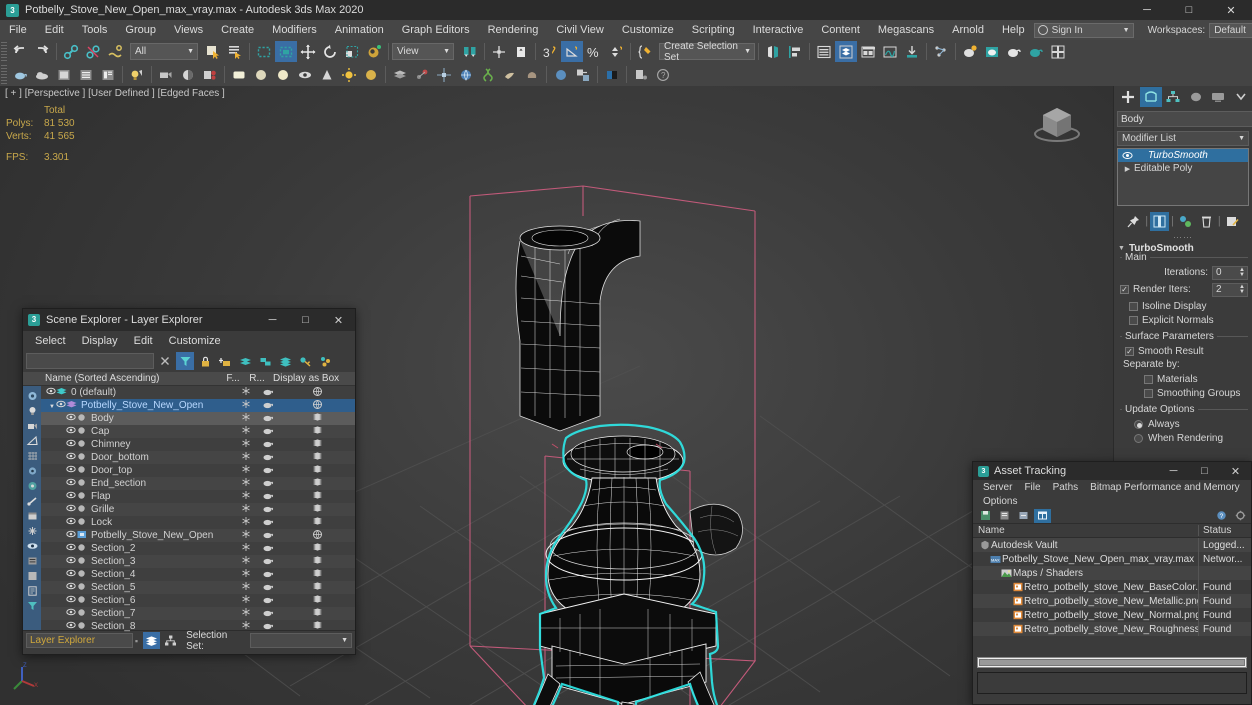 Image resolution: width=1252 pixels, height=705 pixels. I want to click on toggle-ribbon-icon, so click(868, 51).